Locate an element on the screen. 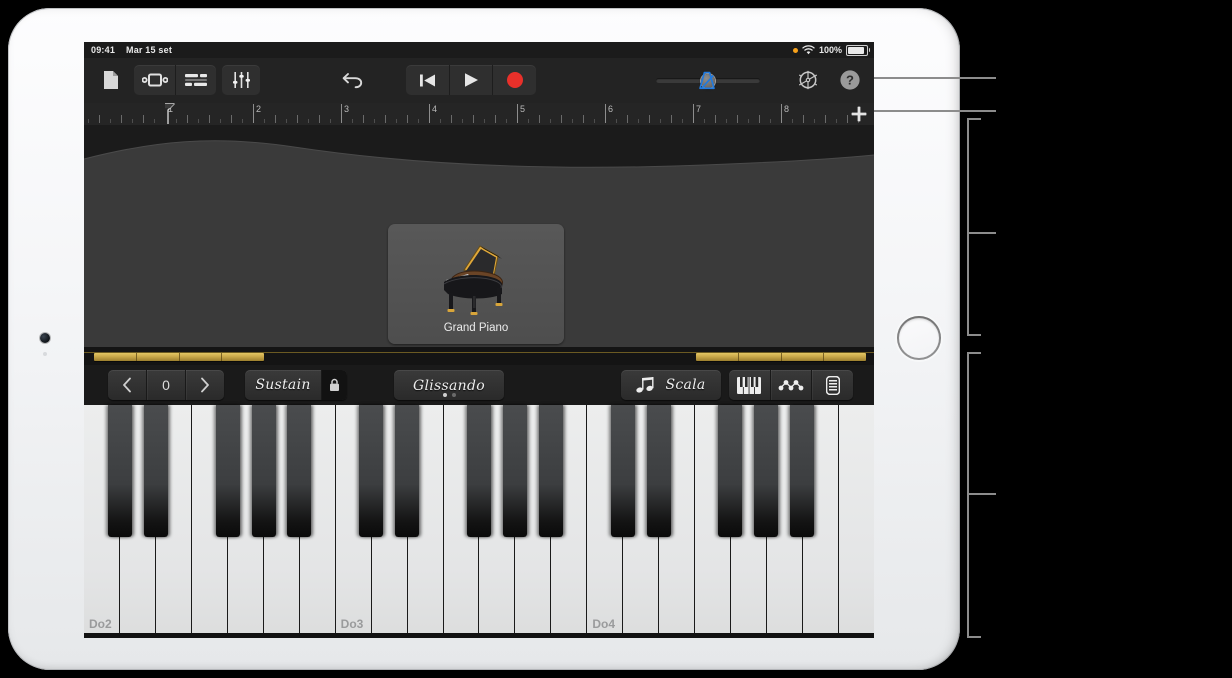 This screenshot has height=678, width=1232. help-button: ? is located at coordinates (850, 80).